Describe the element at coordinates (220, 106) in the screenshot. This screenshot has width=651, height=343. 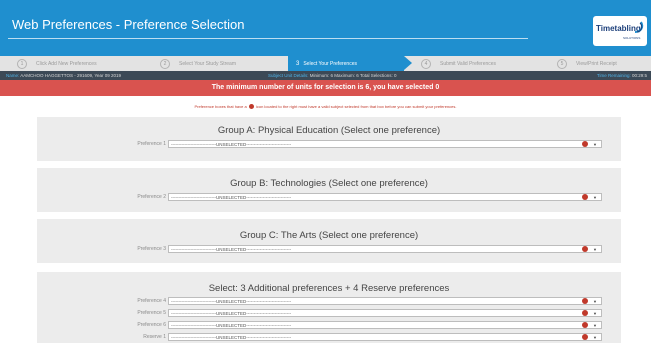
I see `note-text-before: Preference boxes that have a` at that location.